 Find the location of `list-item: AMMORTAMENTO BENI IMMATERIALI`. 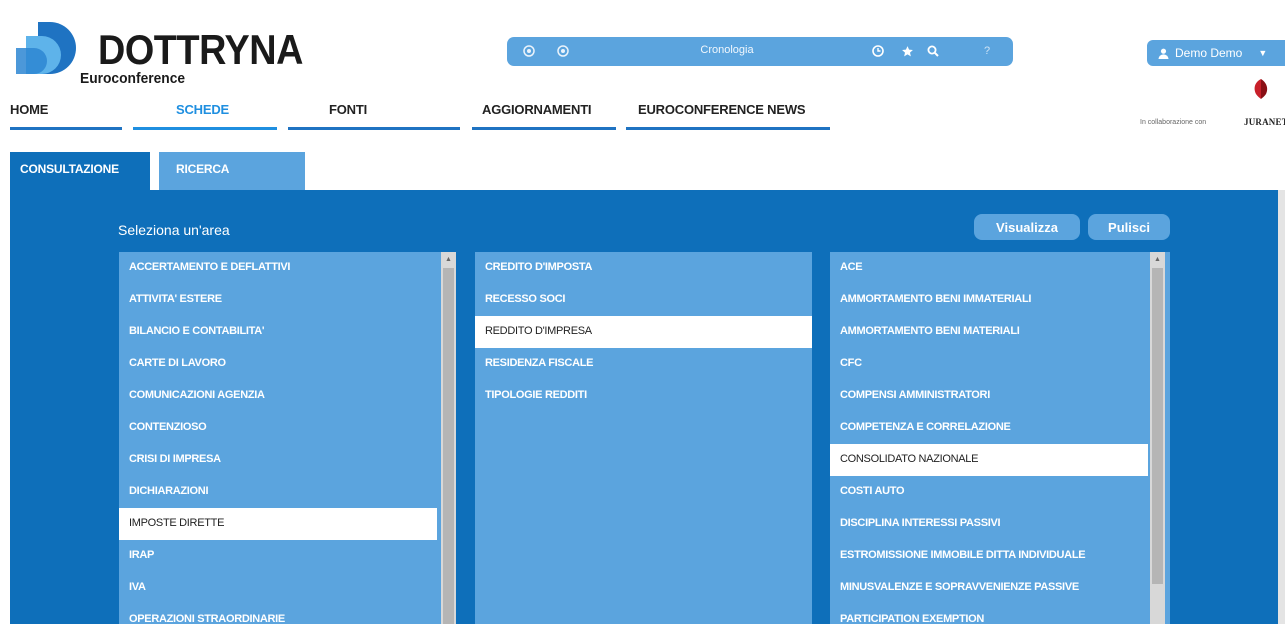

list-item: AMMORTAMENTO BENI IMMATERIALI is located at coordinates (989, 300).